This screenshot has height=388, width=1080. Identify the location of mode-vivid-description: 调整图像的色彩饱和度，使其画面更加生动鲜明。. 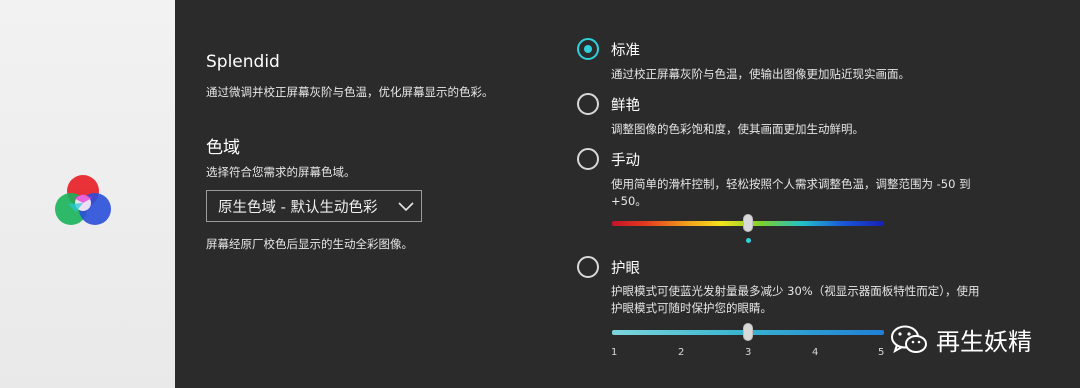
(737, 129).